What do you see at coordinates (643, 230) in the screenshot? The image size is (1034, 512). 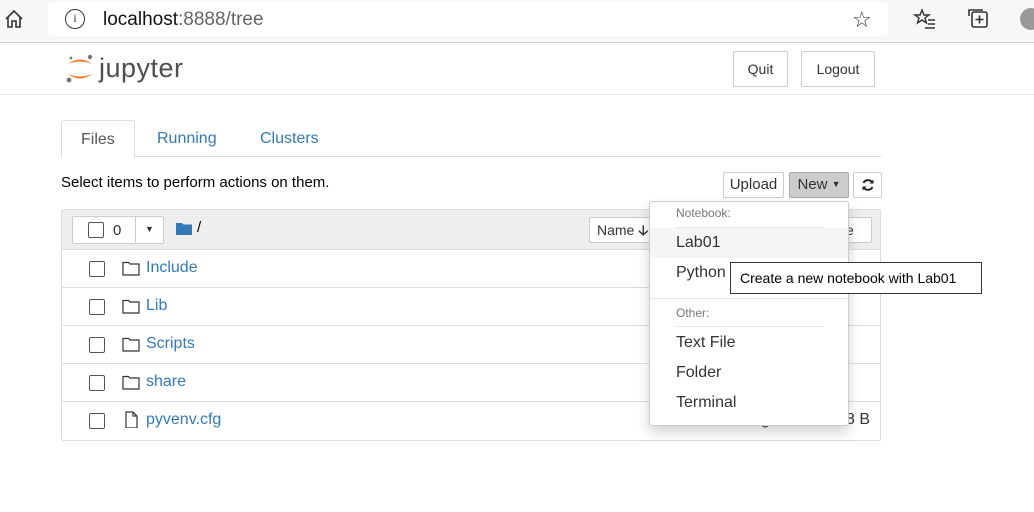 I see `sort-arrow-down-icon: 🡣` at bounding box center [643, 230].